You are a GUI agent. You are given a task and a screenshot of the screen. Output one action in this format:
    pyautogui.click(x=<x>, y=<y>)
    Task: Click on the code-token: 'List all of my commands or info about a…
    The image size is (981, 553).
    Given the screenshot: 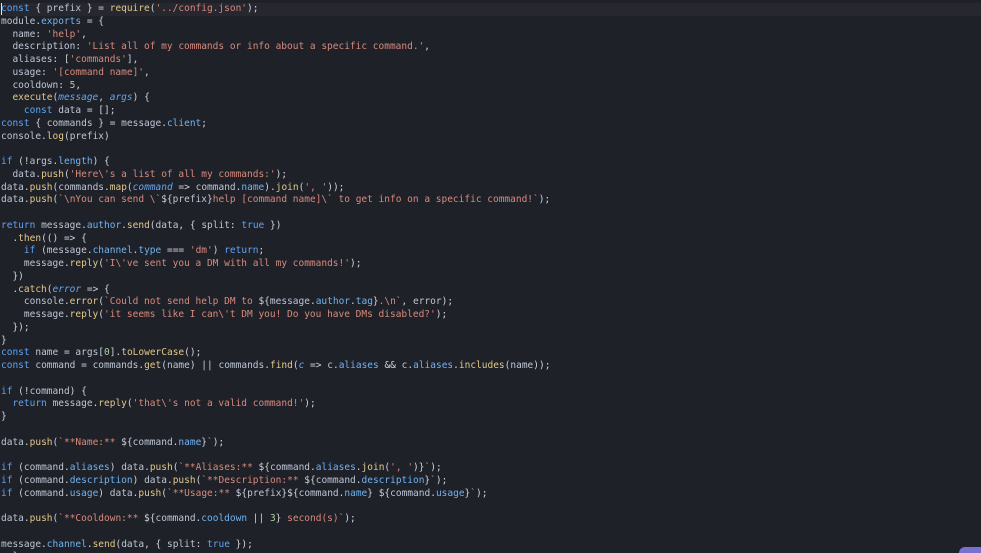 What is the action you would take?
    pyautogui.click(x=255, y=47)
    